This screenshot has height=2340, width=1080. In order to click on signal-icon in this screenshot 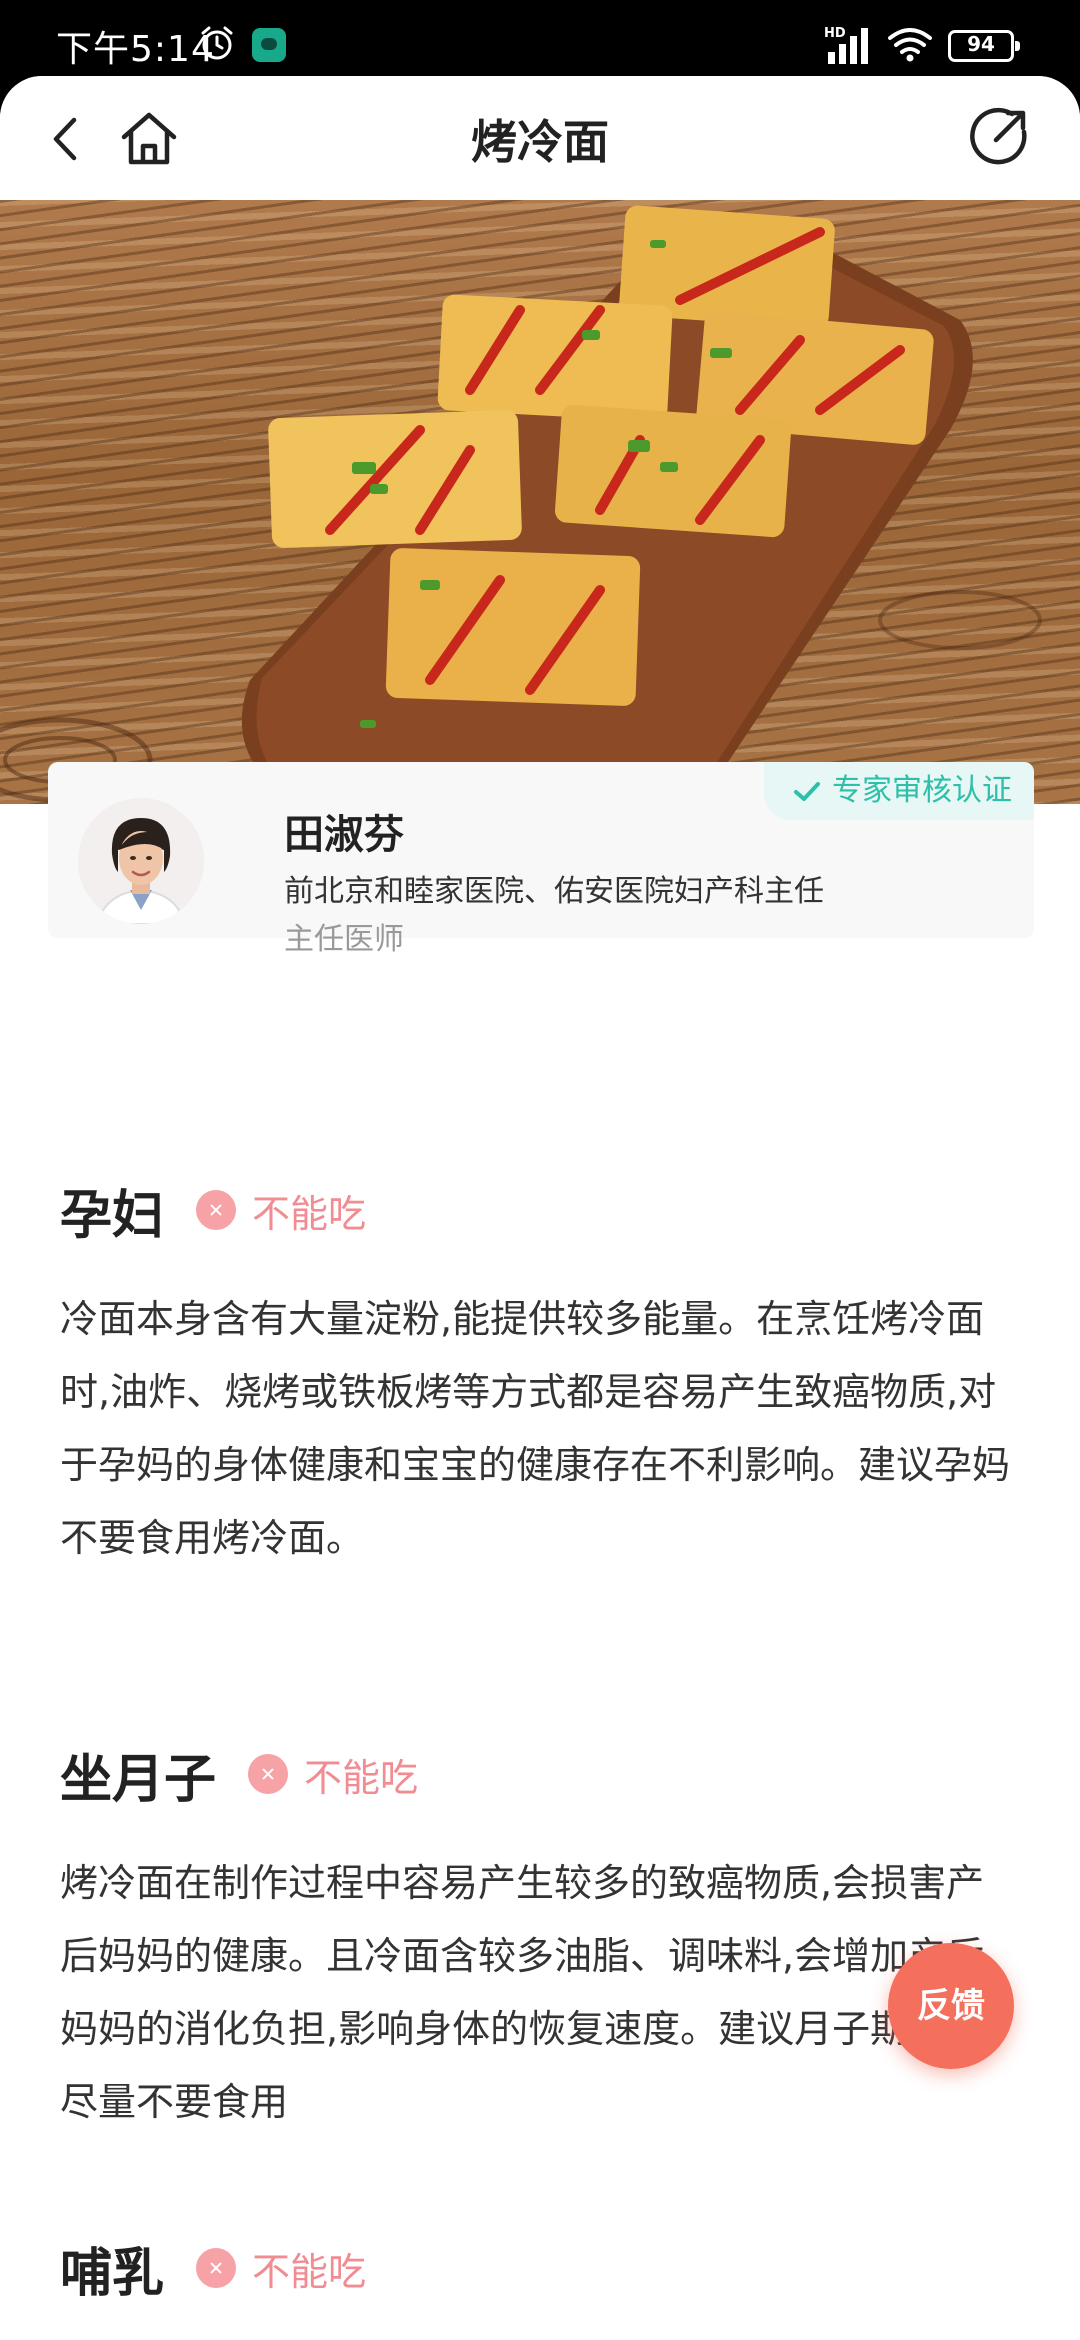, I will do `click(848, 46)`.